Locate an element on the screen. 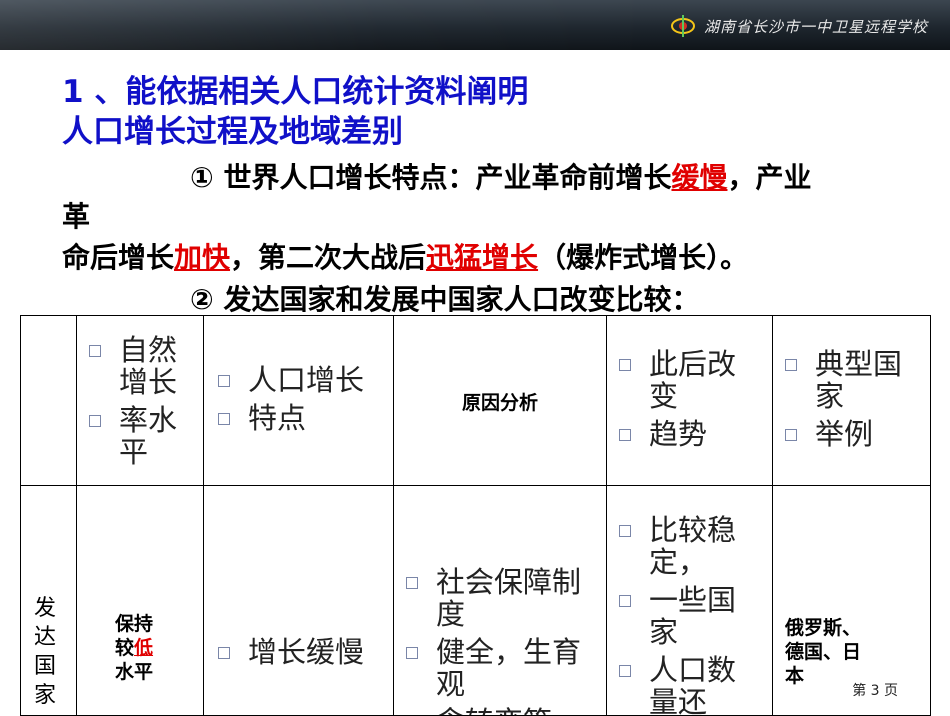  p2-text-a: 命后增长 is located at coordinates (118, 257).